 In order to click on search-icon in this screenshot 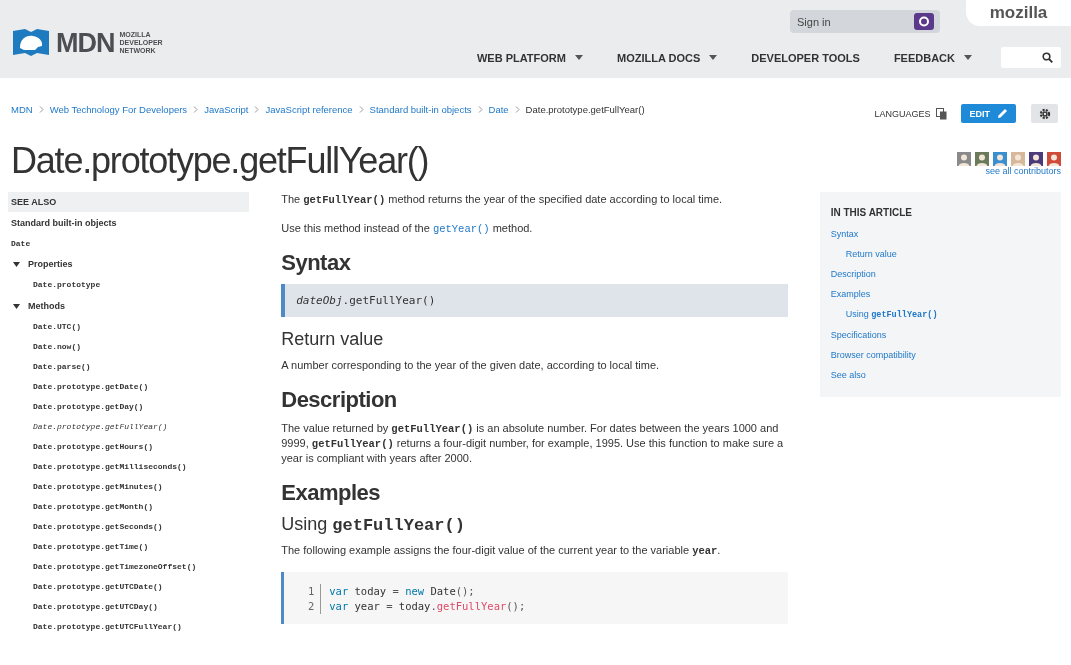, I will do `click(1047, 57)`.